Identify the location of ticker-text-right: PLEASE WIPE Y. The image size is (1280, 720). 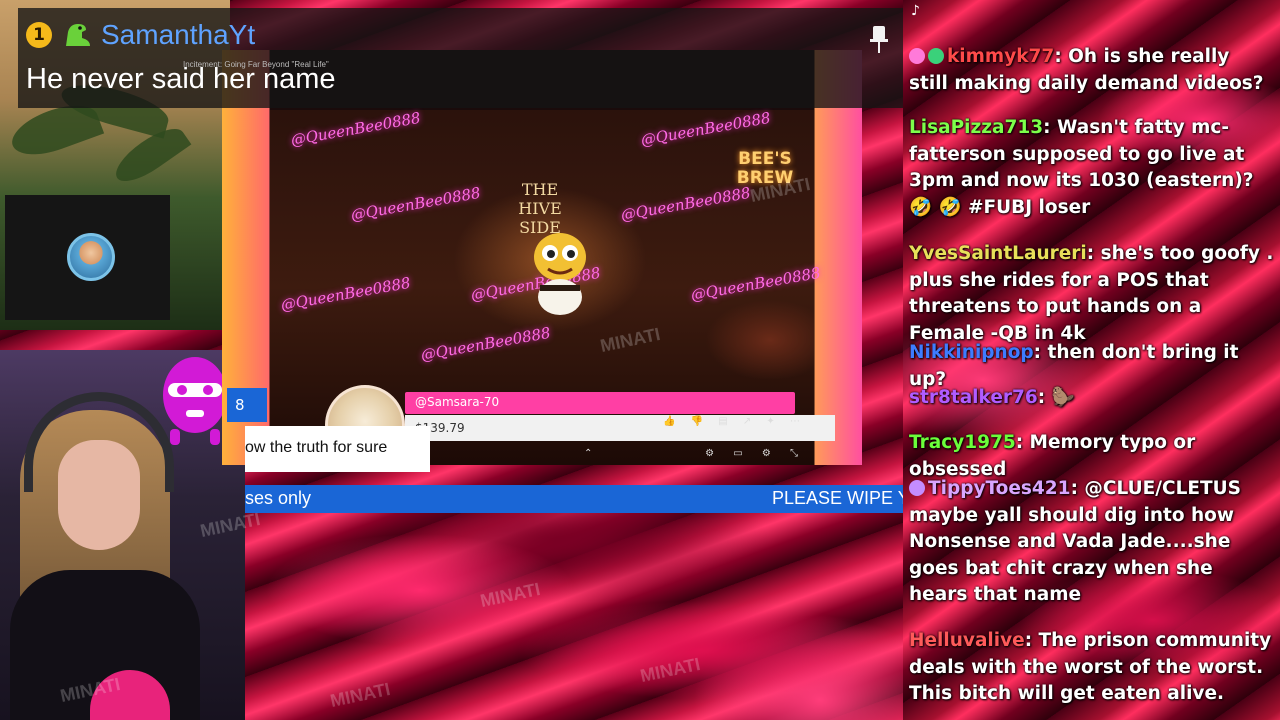
(841, 498).